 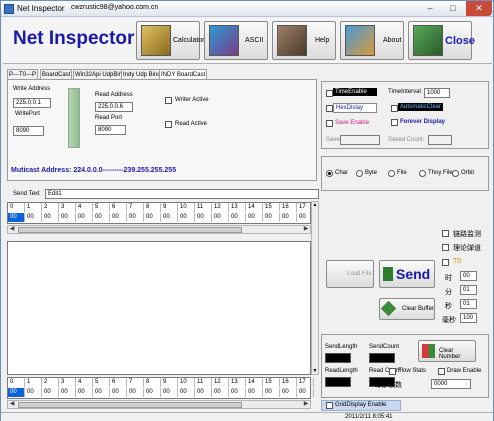 What do you see at coordinates (359, 173) in the screenshot?
I see `radio-byte` at bounding box center [359, 173].